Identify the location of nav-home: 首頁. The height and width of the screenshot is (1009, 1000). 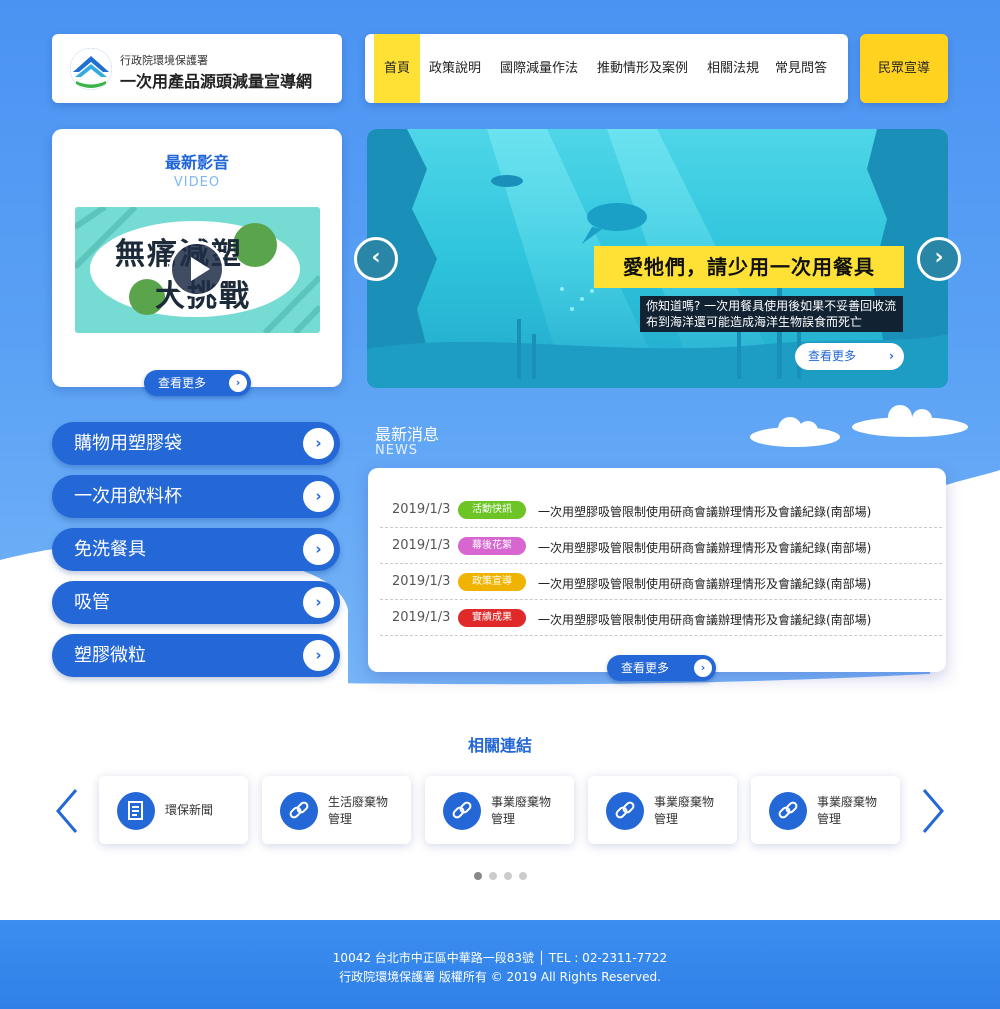
(397, 68).